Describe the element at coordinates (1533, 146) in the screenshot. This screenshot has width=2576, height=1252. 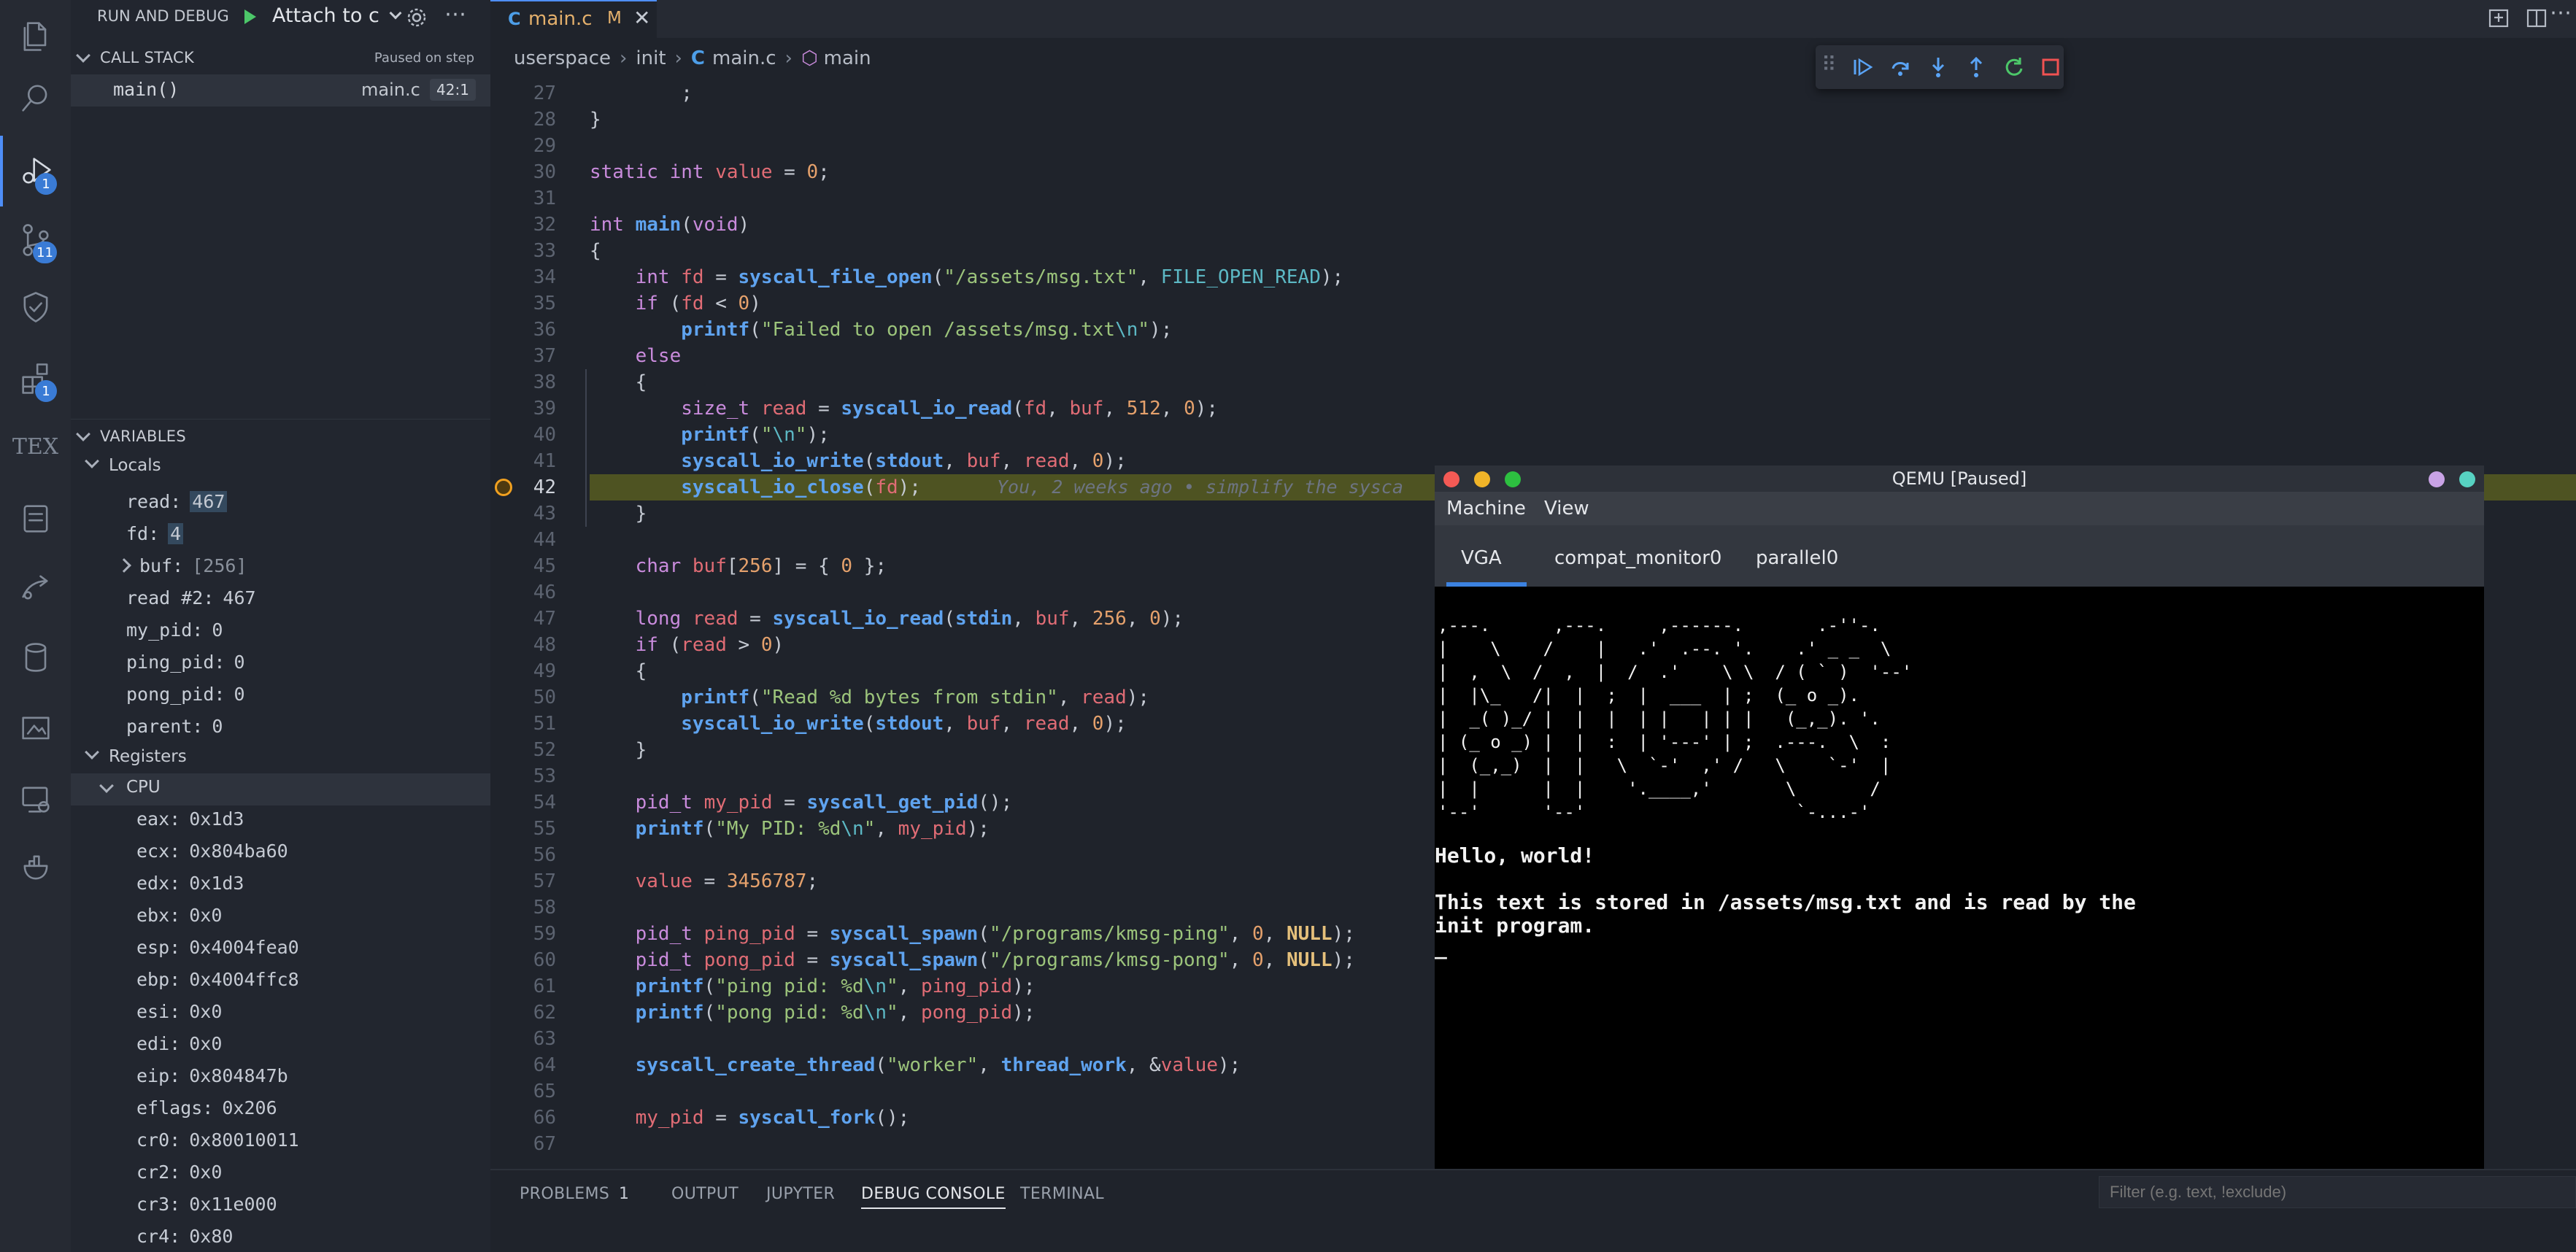
I see `code-line: 29` at that location.